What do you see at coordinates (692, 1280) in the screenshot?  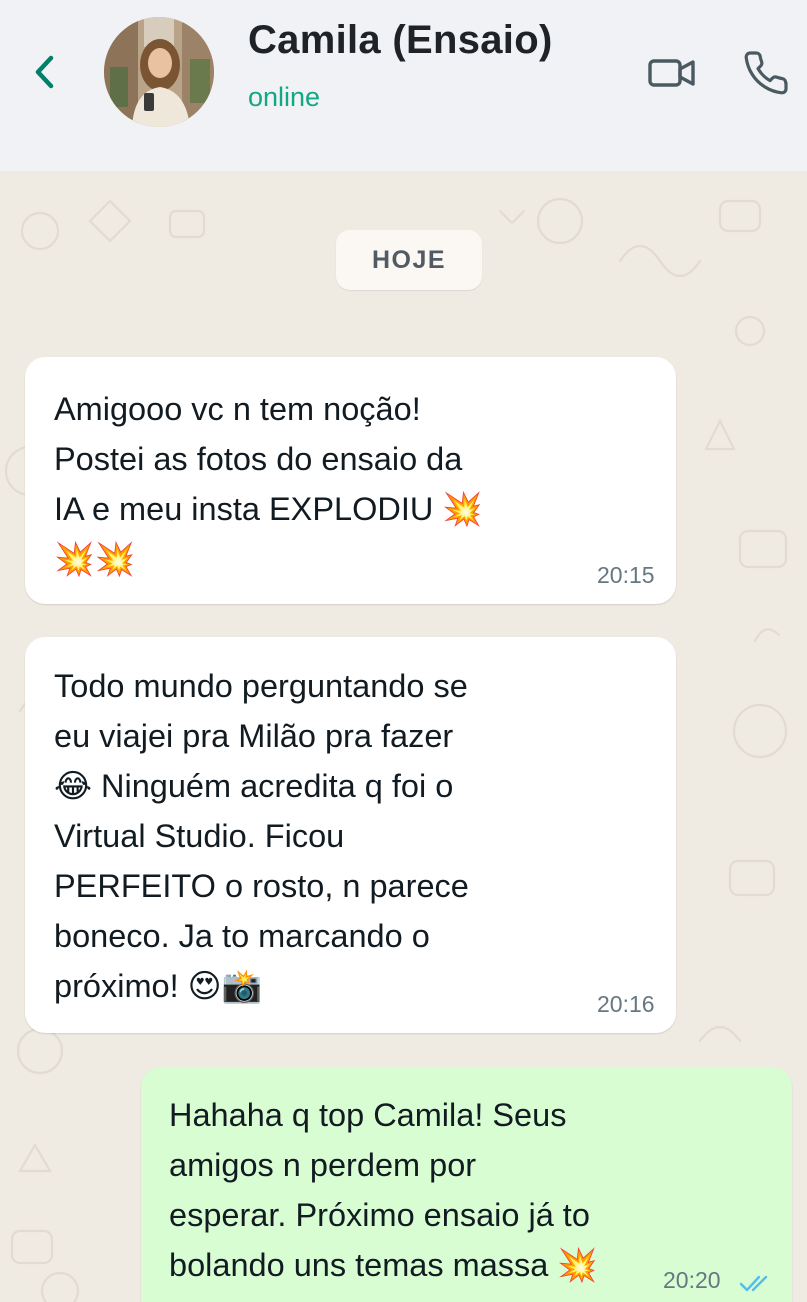 I see `message-time: 20:20` at bounding box center [692, 1280].